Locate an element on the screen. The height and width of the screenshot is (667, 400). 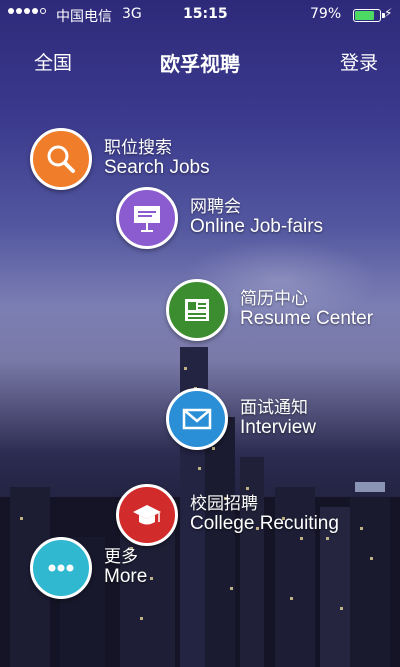
more-icon is located at coordinates (61, 568).